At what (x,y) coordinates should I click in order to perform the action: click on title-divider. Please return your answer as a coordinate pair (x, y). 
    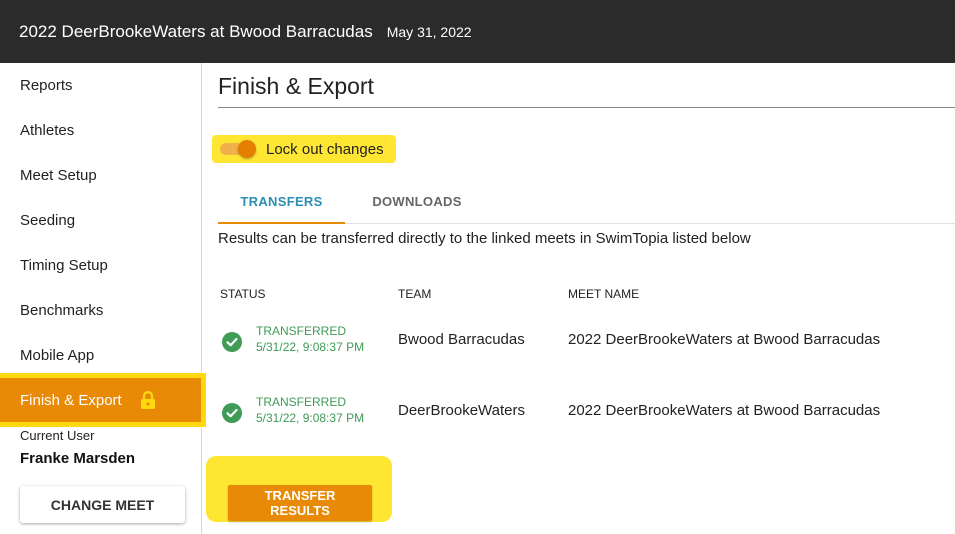
    Looking at the image, I should click on (586, 107).